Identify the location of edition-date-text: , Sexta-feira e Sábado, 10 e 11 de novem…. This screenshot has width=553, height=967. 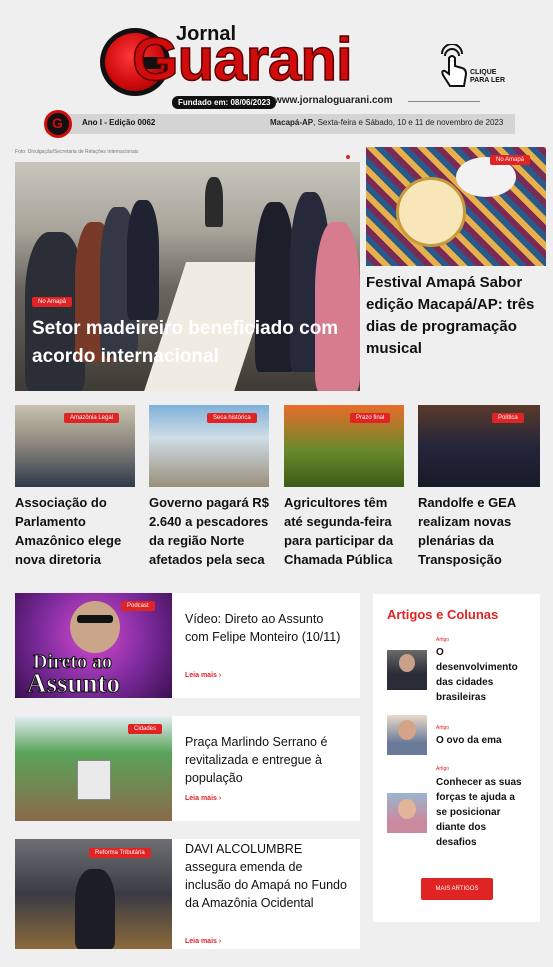
(408, 122).